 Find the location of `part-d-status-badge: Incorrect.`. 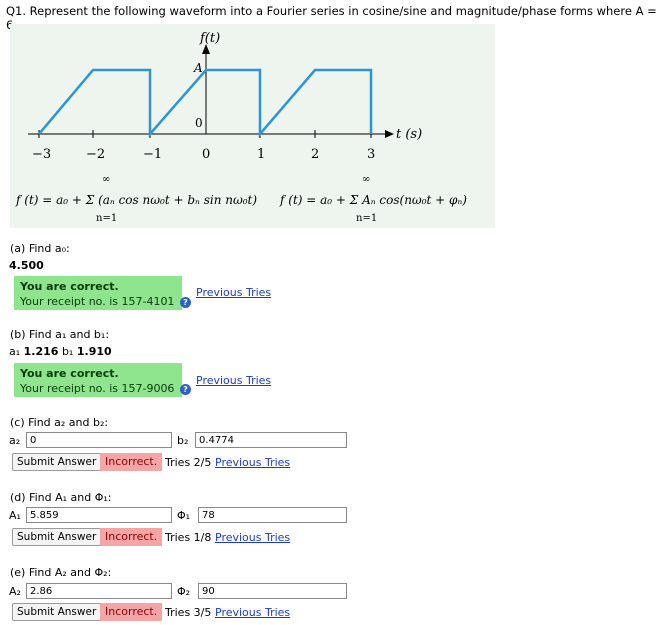

part-d-status-badge: Incorrect. is located at coordinates (131, 537).